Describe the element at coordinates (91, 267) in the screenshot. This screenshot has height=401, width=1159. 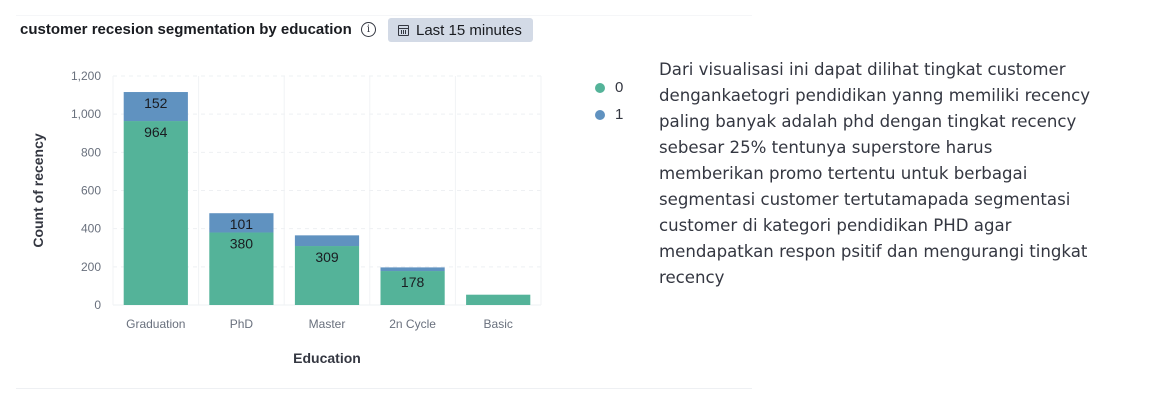
I see `y-tick-label: 200` at that location.